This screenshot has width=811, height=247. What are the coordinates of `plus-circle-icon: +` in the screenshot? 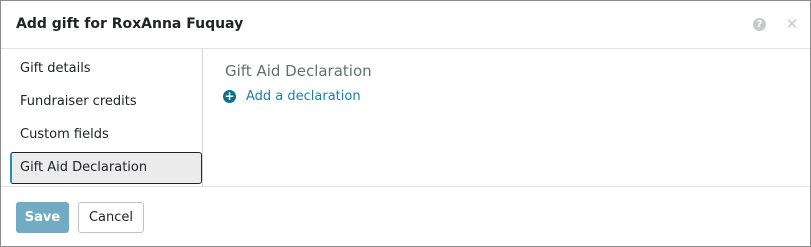 It's located at (229, 95).